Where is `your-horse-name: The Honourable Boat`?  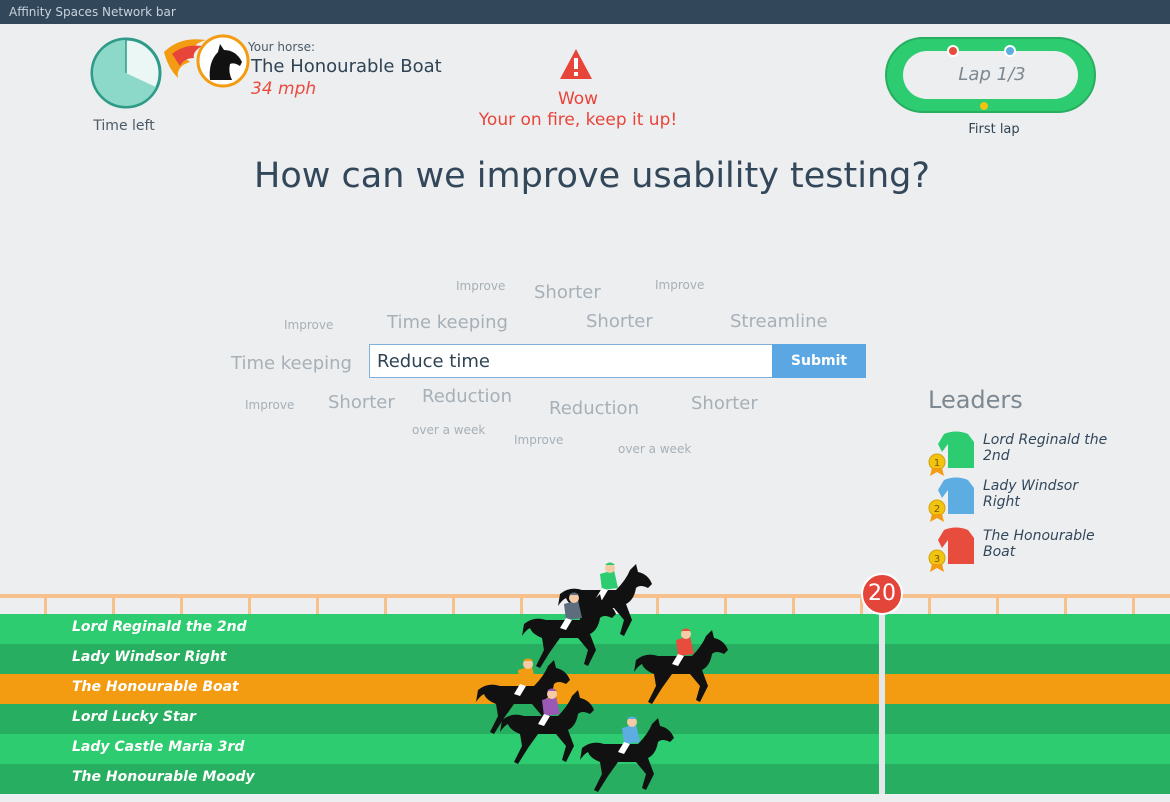
your-horse-name: The Honourable Boat is located at coordinates (346, 66).